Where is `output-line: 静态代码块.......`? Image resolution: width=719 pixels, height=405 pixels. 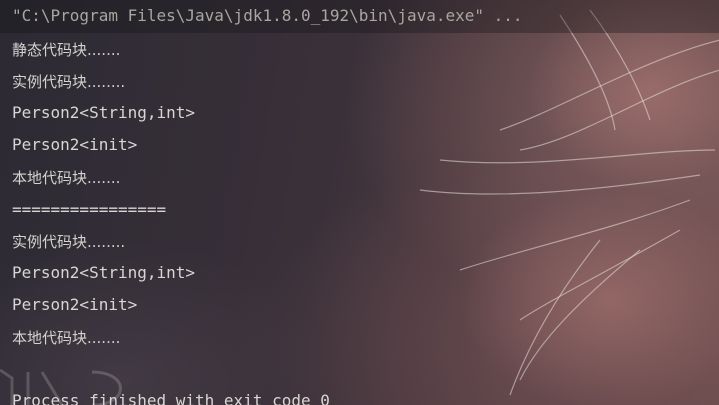 output-line: 静态代码块....... is located at coordinates (66, 50).